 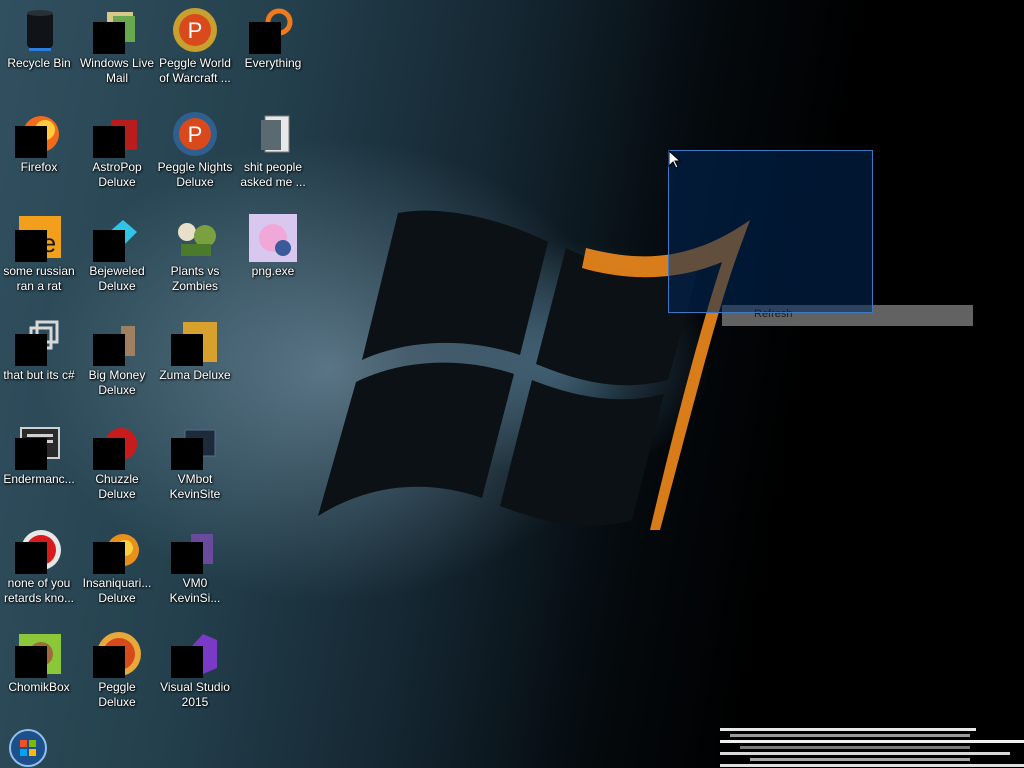 I want to click on icon-label: some russian ran a rat, so click(x=39, y=278).